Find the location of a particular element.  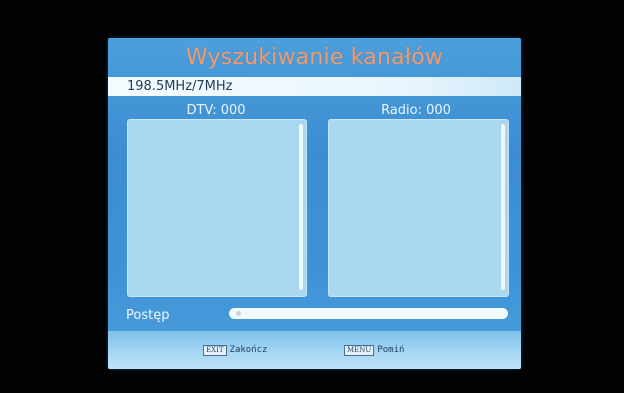

menu-hint-label: Pomiń is located at coordinates (391, 350).